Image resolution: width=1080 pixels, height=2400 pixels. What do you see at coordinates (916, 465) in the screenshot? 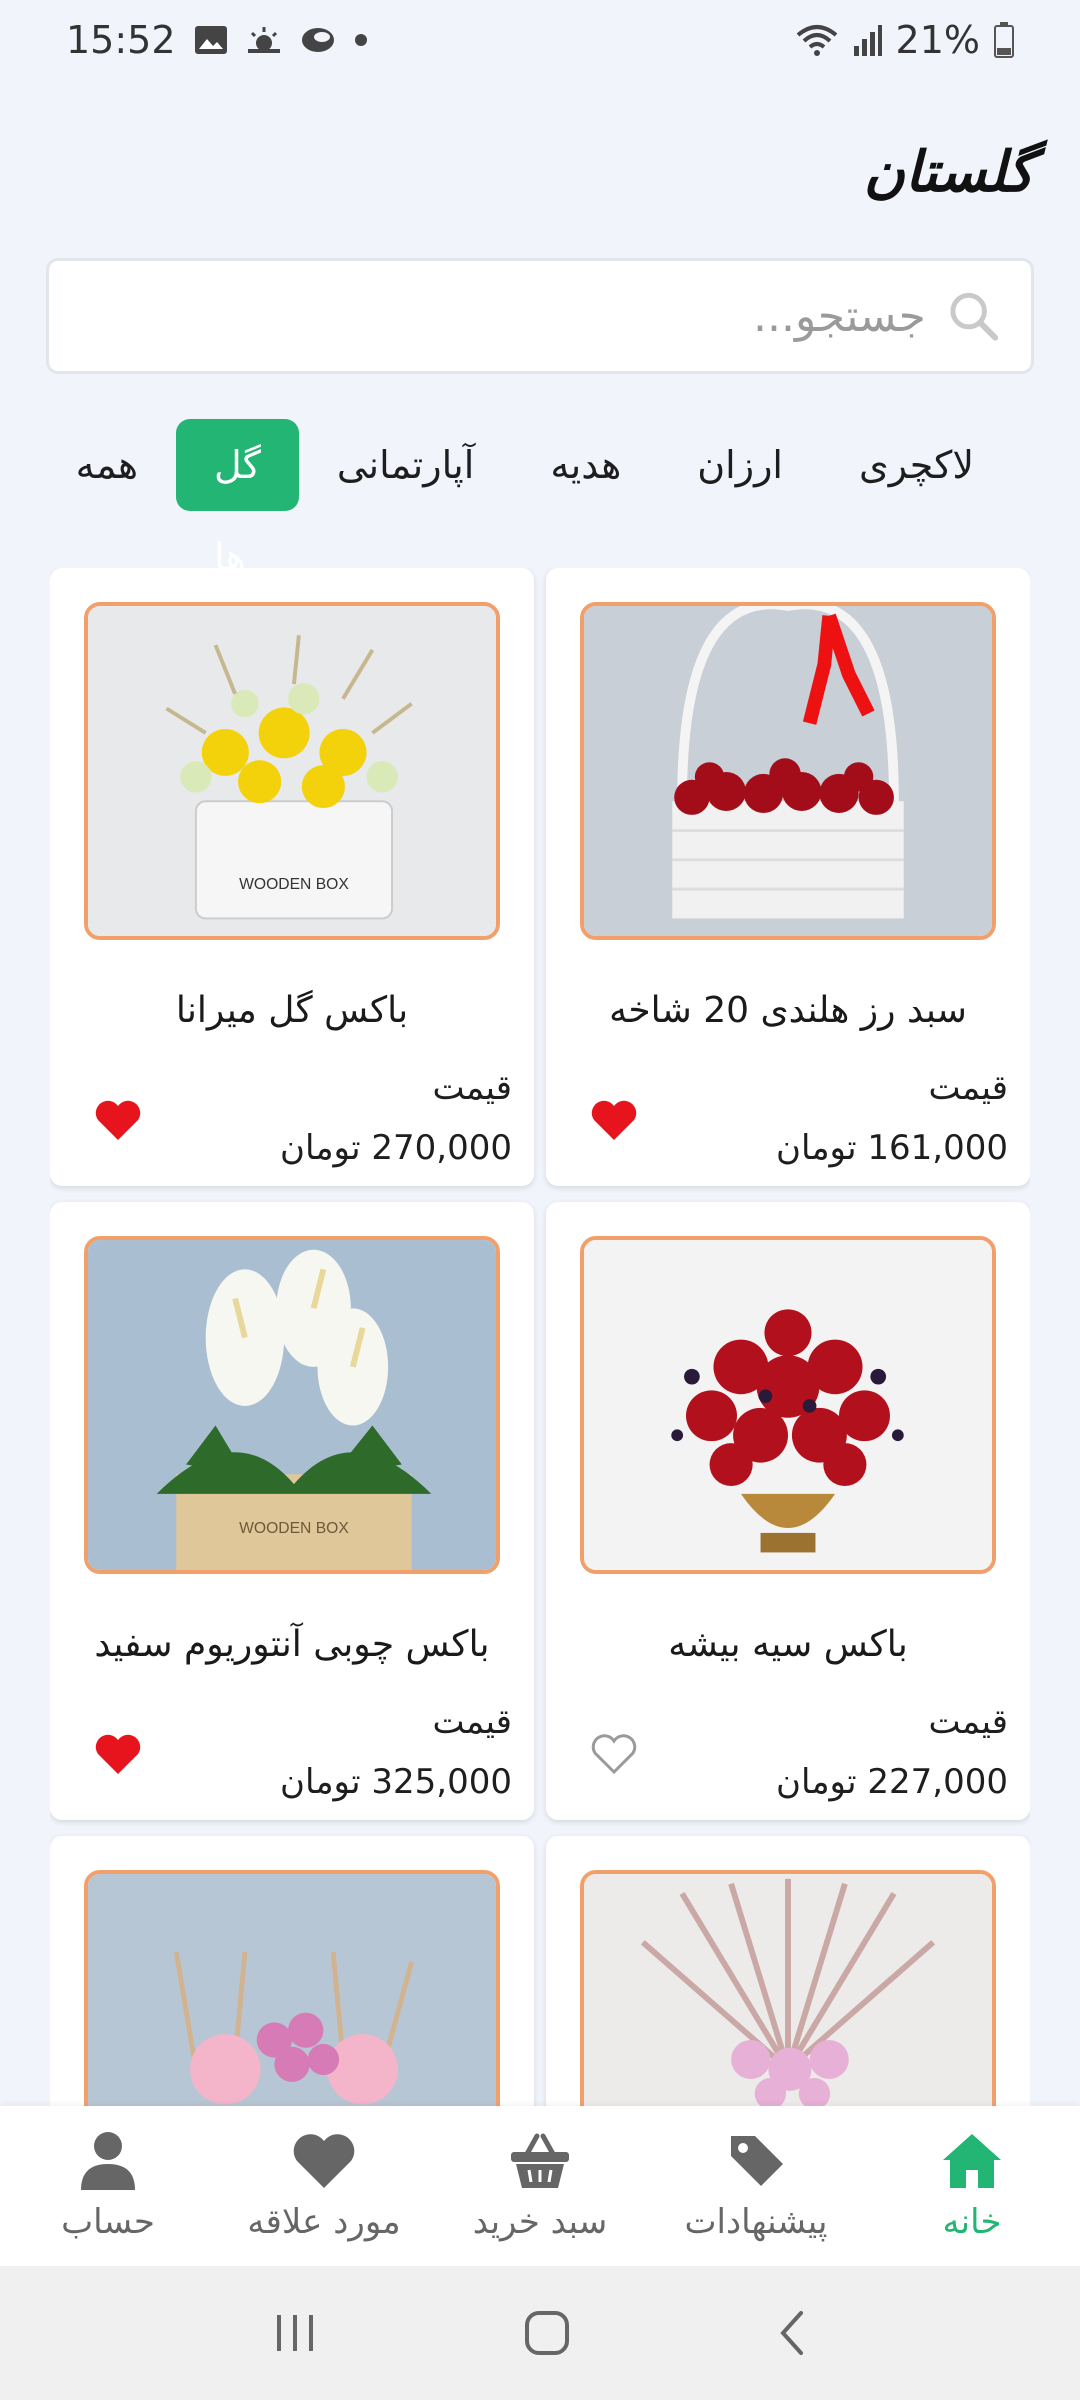
I see `chip-luxury: لاکچری` at bounding box center [916, 465].